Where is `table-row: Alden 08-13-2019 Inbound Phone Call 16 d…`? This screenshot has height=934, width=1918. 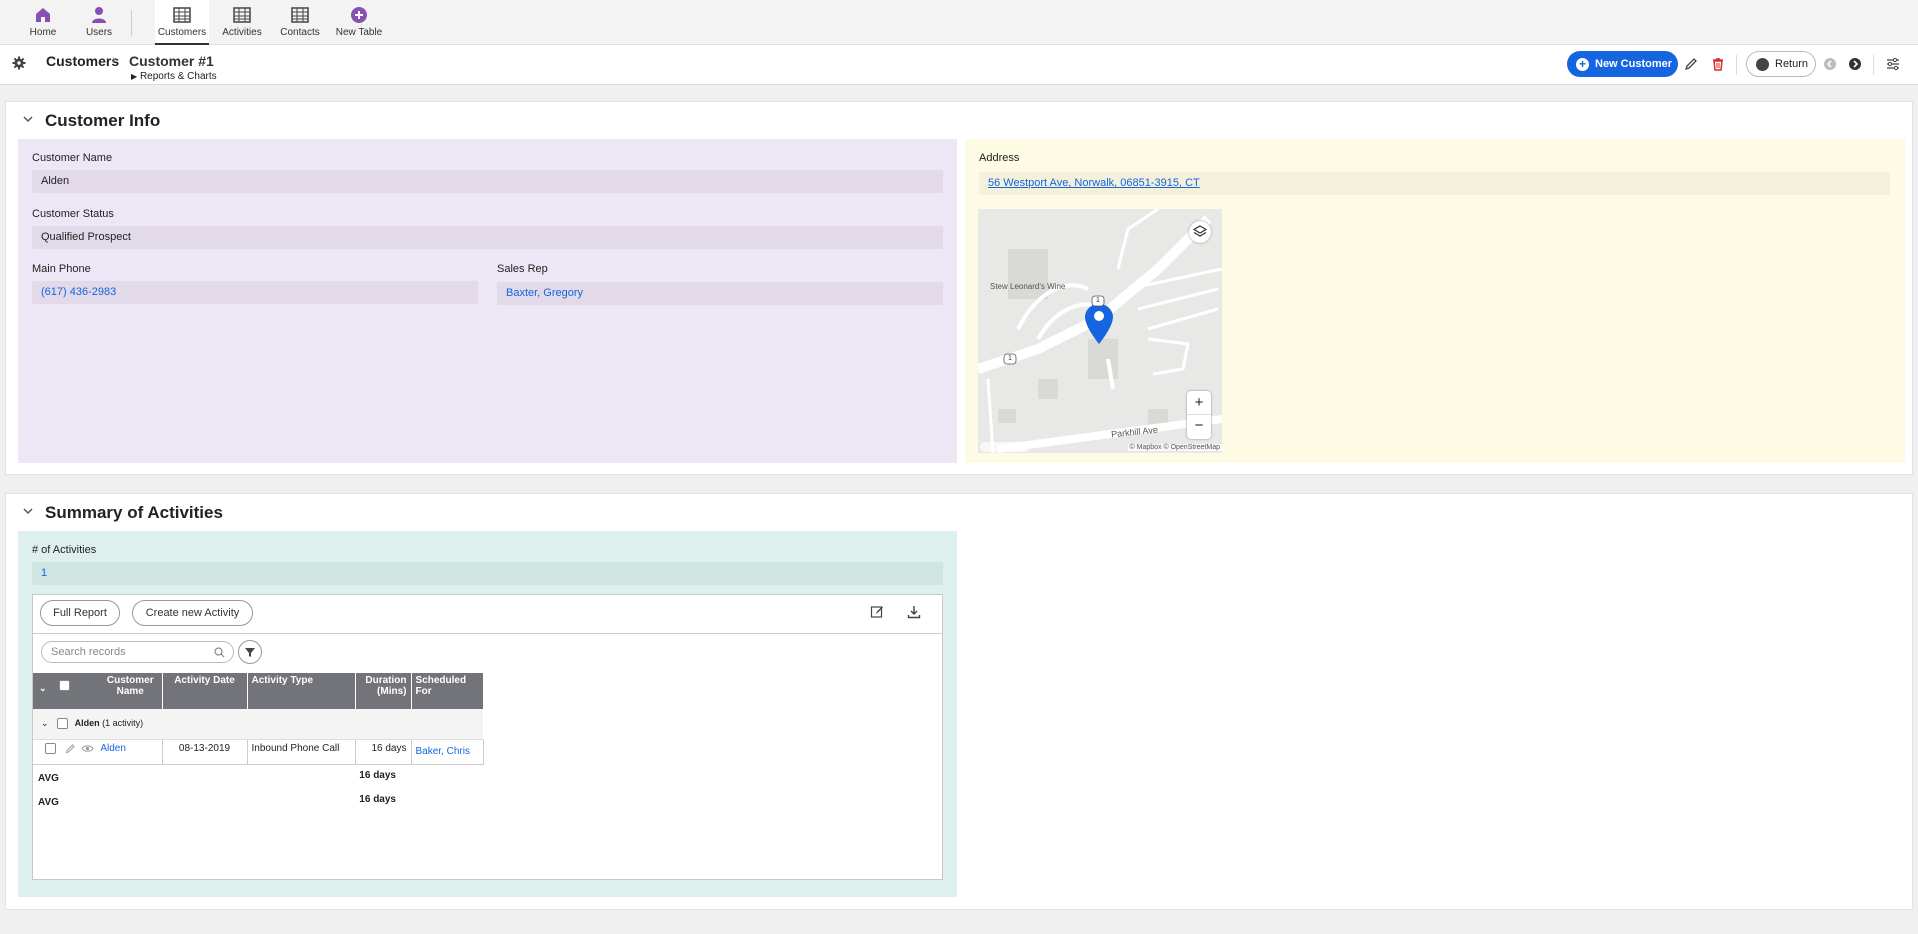
table-row: Alden 08-13-2019 Inbound Phone Call 16 d… is located at coordinates (258, 752).